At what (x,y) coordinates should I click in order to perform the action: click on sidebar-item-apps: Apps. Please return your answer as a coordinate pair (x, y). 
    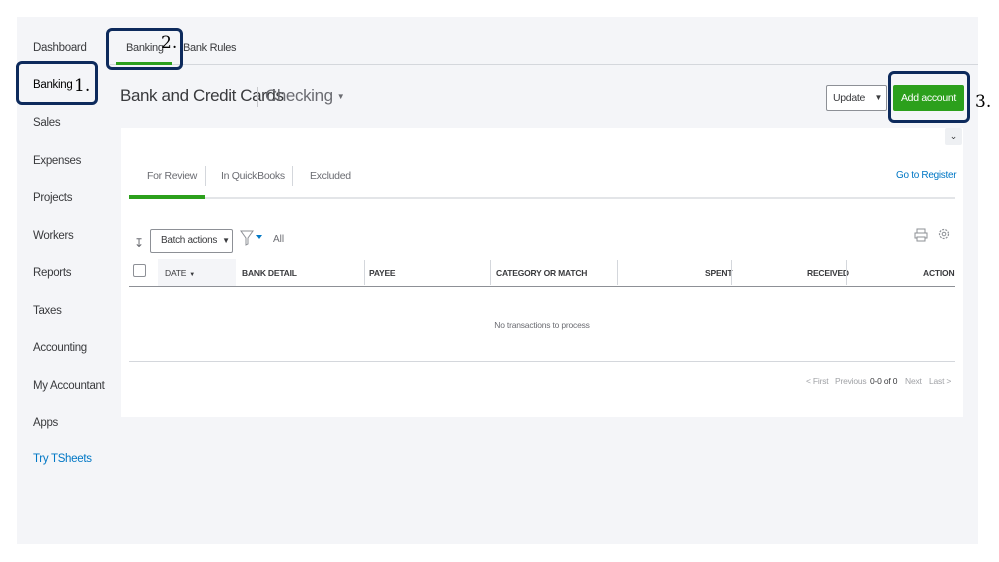
    Looking at the image, I should click on (45, 423).